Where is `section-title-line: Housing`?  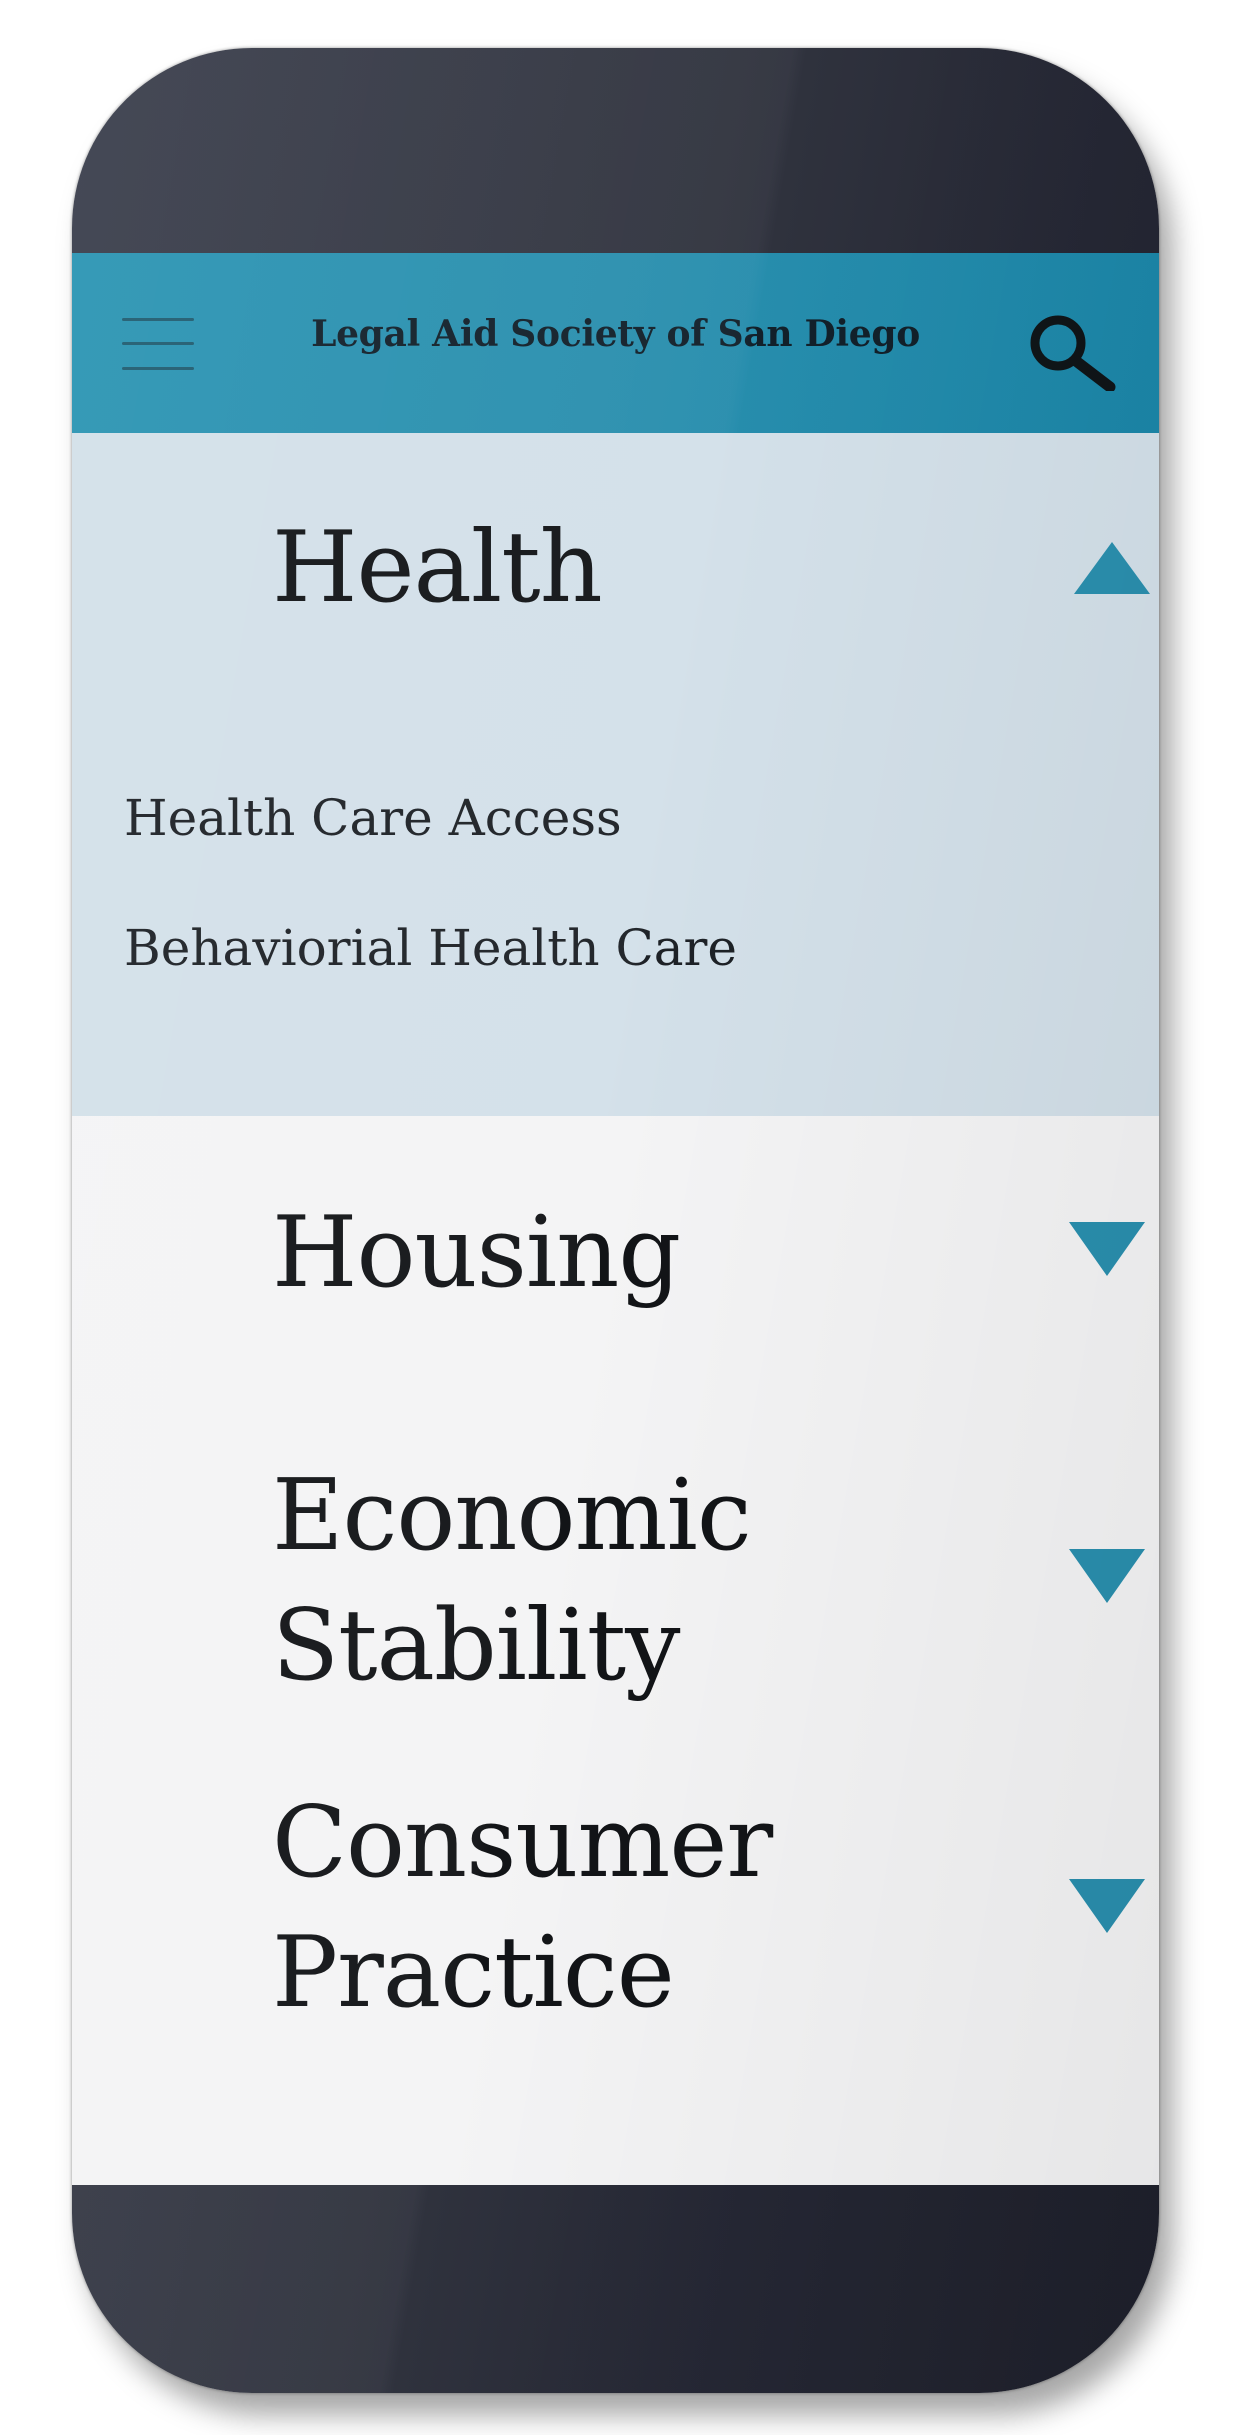 section-title-line: Housing is located at coordinates (476, 1253).